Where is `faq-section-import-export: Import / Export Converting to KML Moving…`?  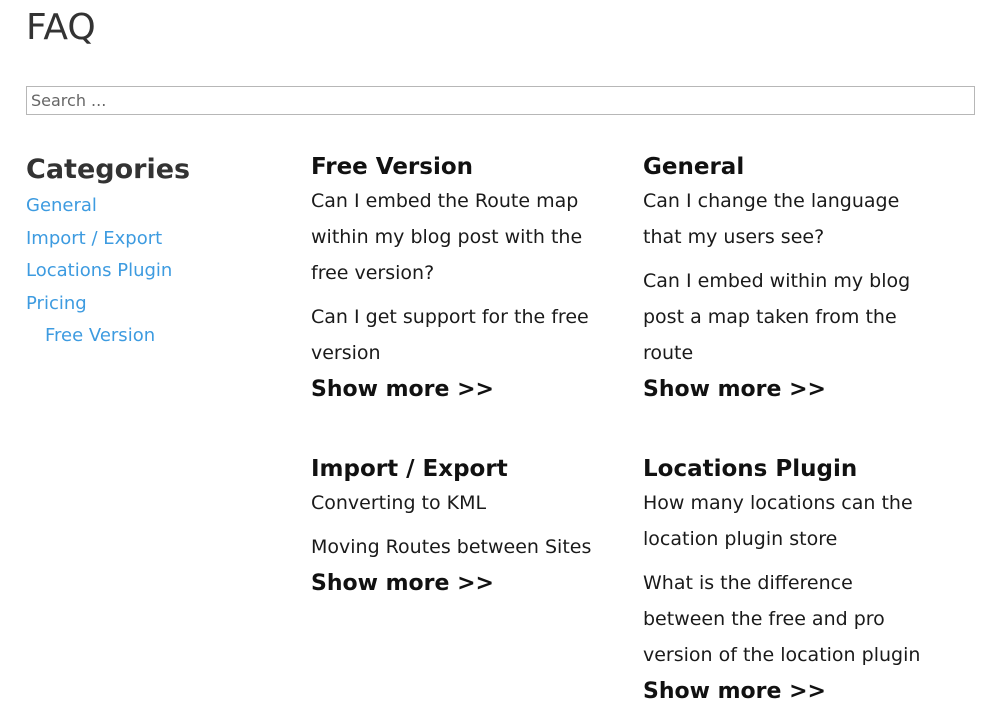
faq-section-import-export: Import / Export Converting to KML Moving… is located at coordinates (456, 526).